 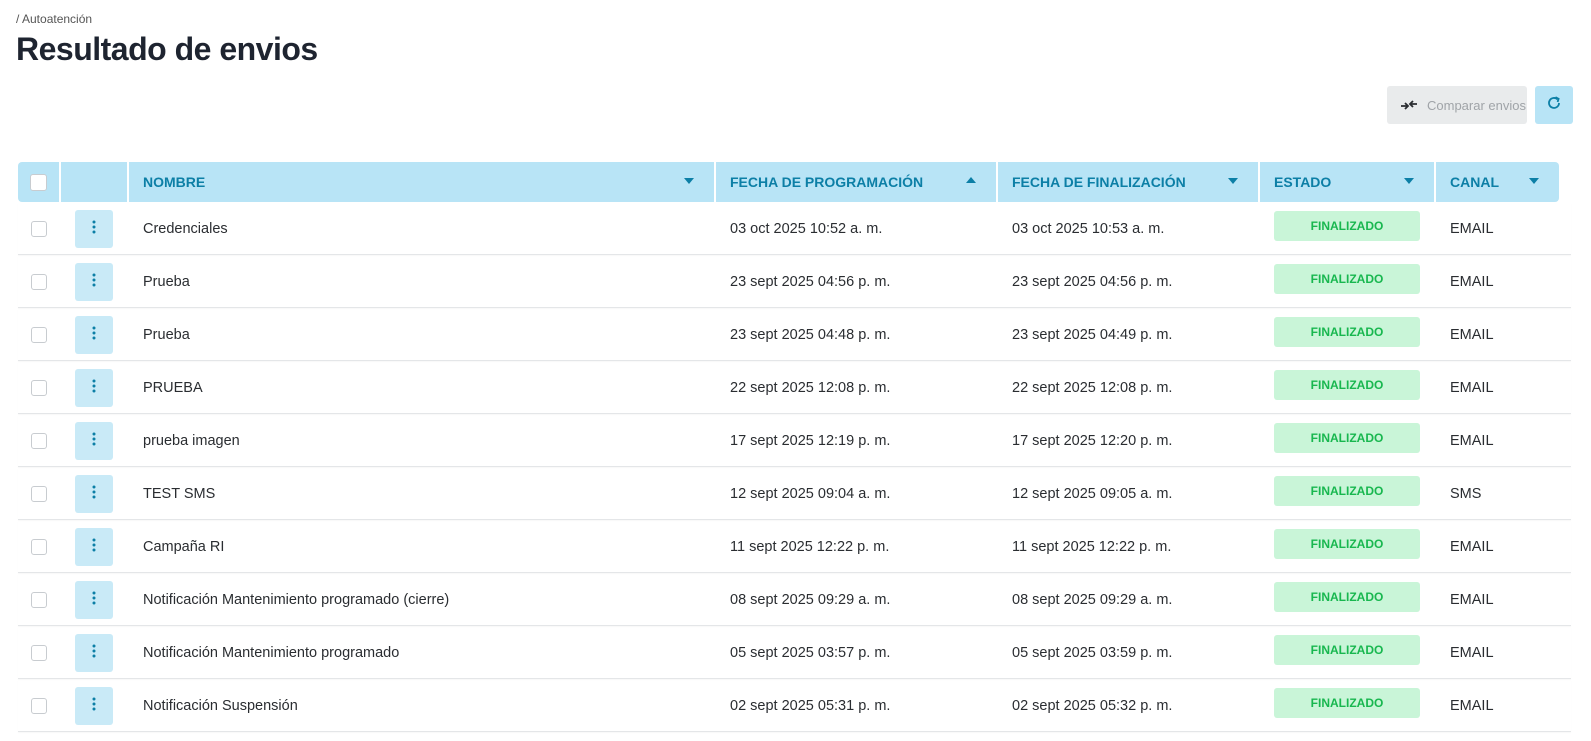 What do you see at coordinates (1092, 334) in the screenshot?
I see `fecha-finalizacion-text: 23 sept 2025 04:49 p. m.` at bounding box center [1092, 334].